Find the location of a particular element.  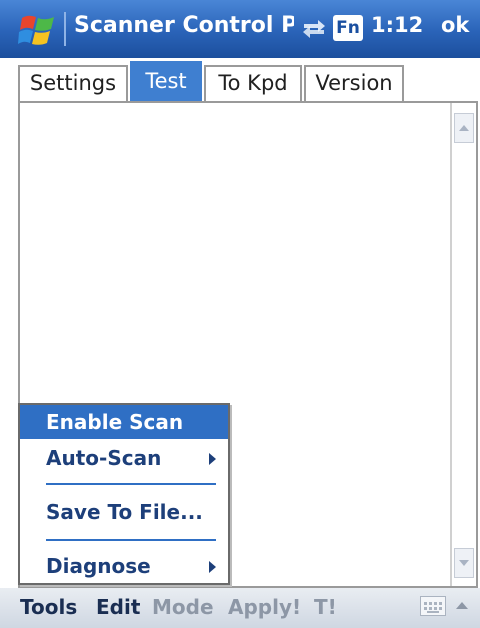

scroll-down-button is located at coordinates (464, 563).